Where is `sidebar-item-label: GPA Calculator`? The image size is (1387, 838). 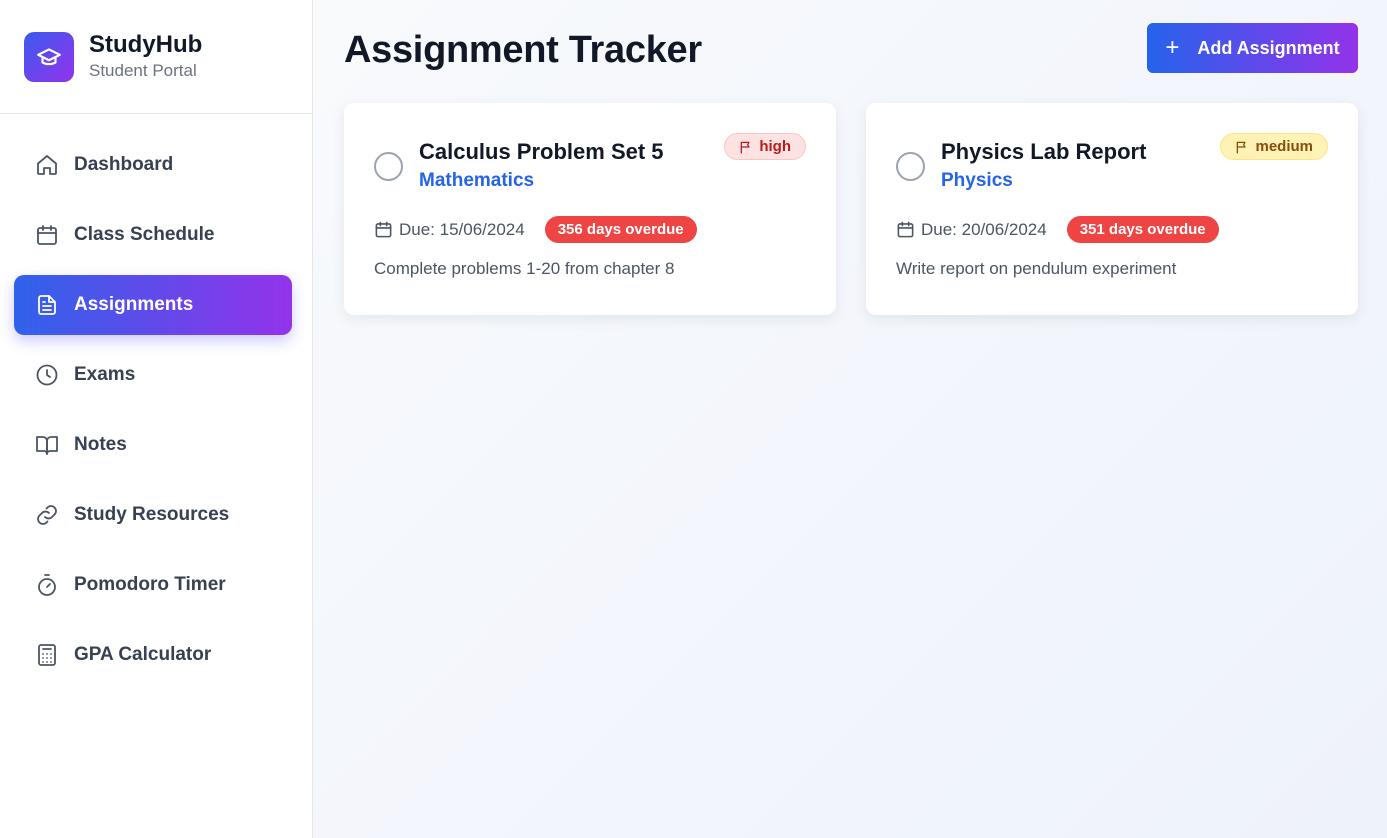
sidebar-item-label: GPA Calculator is located at coordinates (143, 654).